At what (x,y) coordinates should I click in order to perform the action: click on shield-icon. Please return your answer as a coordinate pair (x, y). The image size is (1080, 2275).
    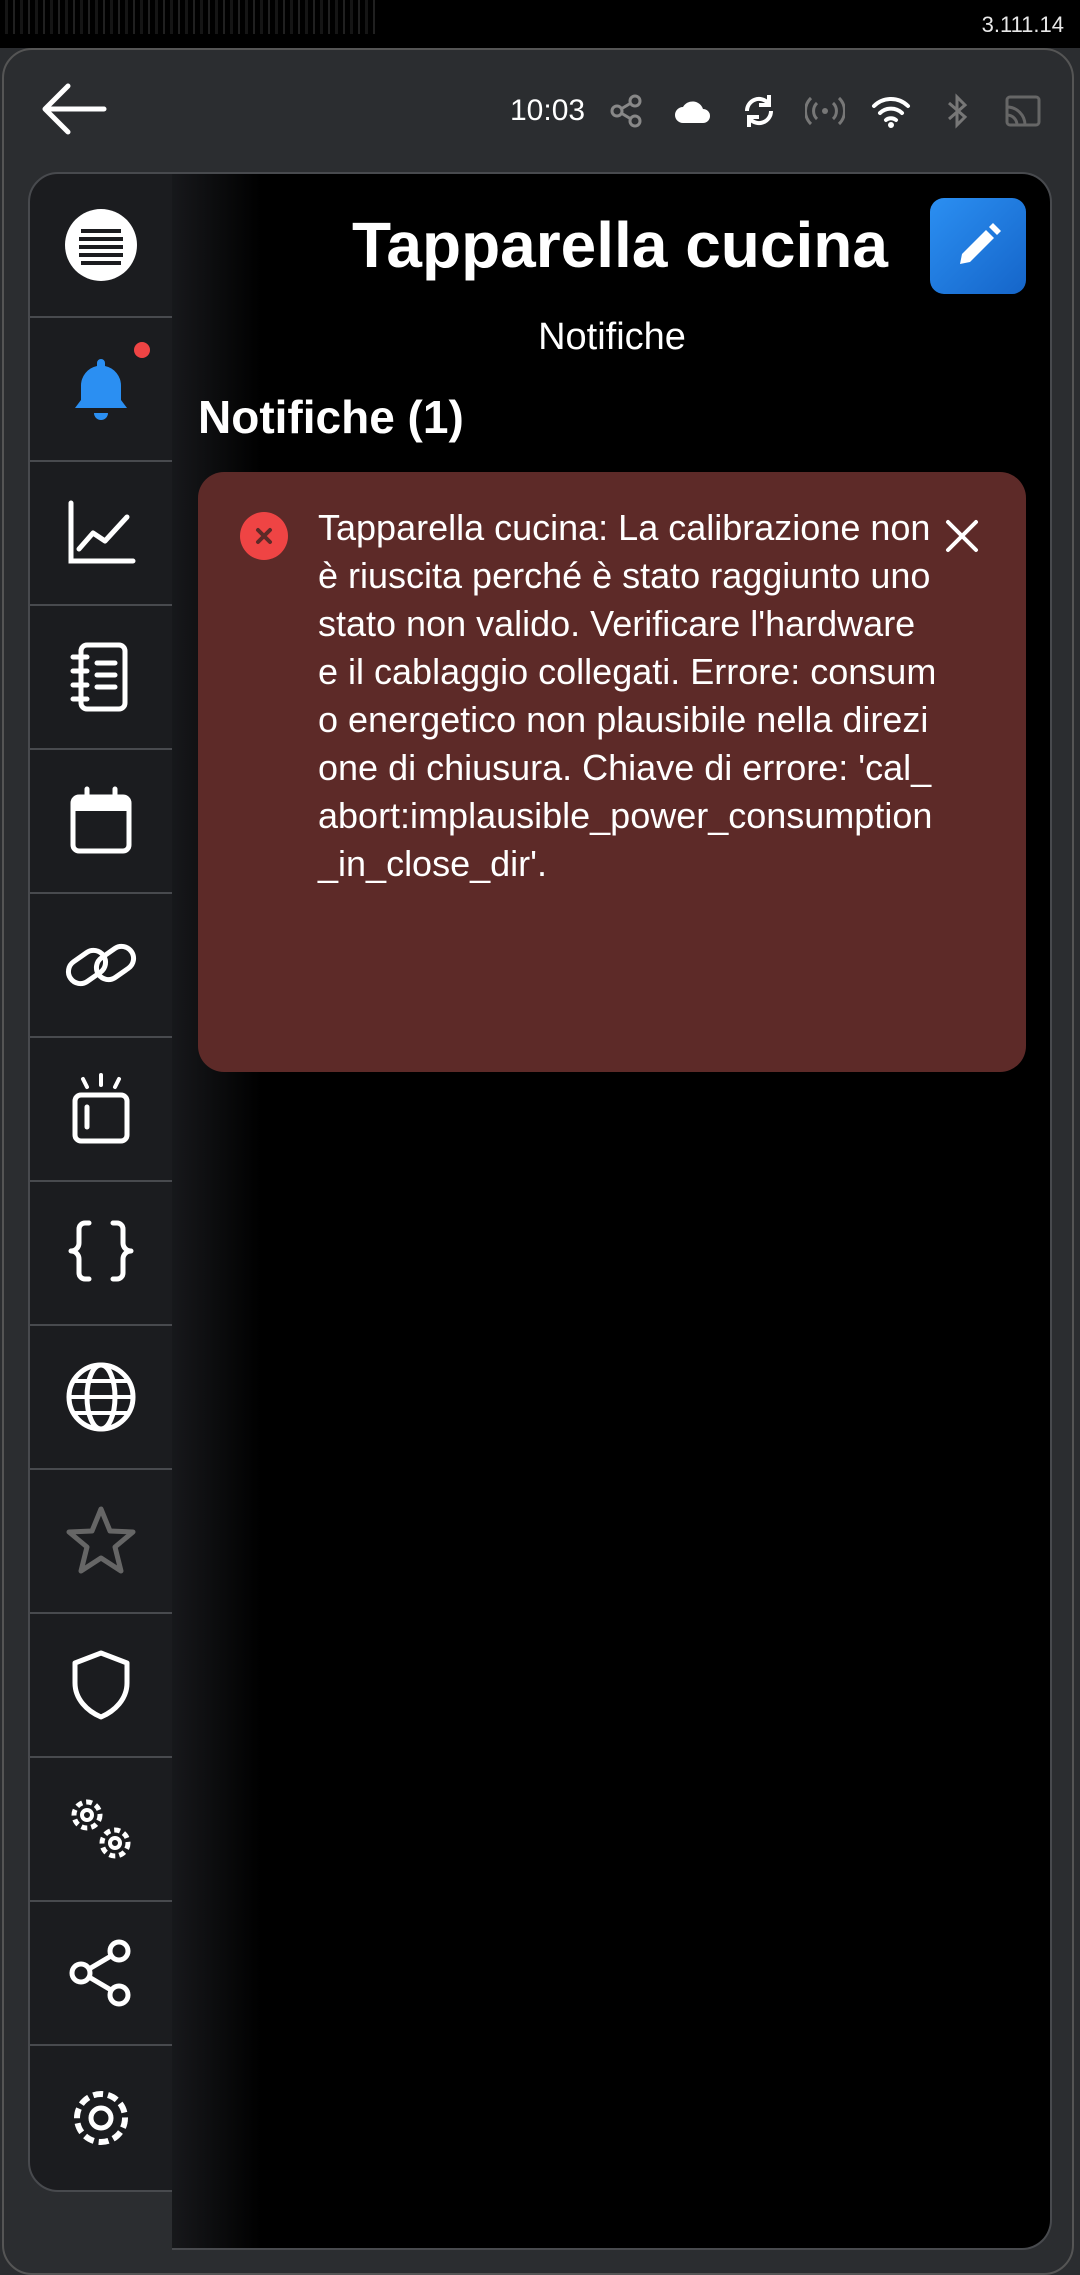
    Looking at the image, I should click on (101, 1685).